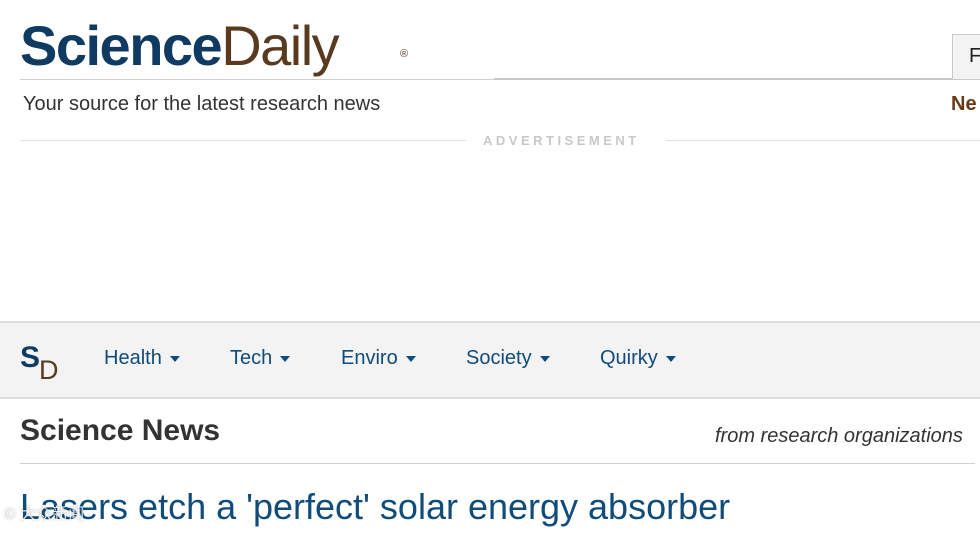 The image size is (980, 534). What do you see at coordinates (133, 358) in the screenshot?
I see `nav-item-label: Health` at bounding box center [133, 358].